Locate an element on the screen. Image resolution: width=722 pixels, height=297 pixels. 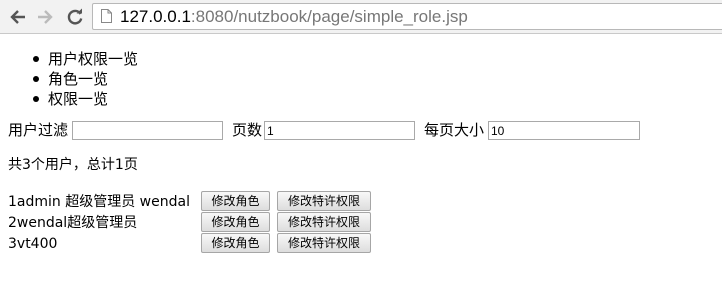
user-row: 3vt400 修改角色 修改特许权限 is located at coordinates (208, 243).